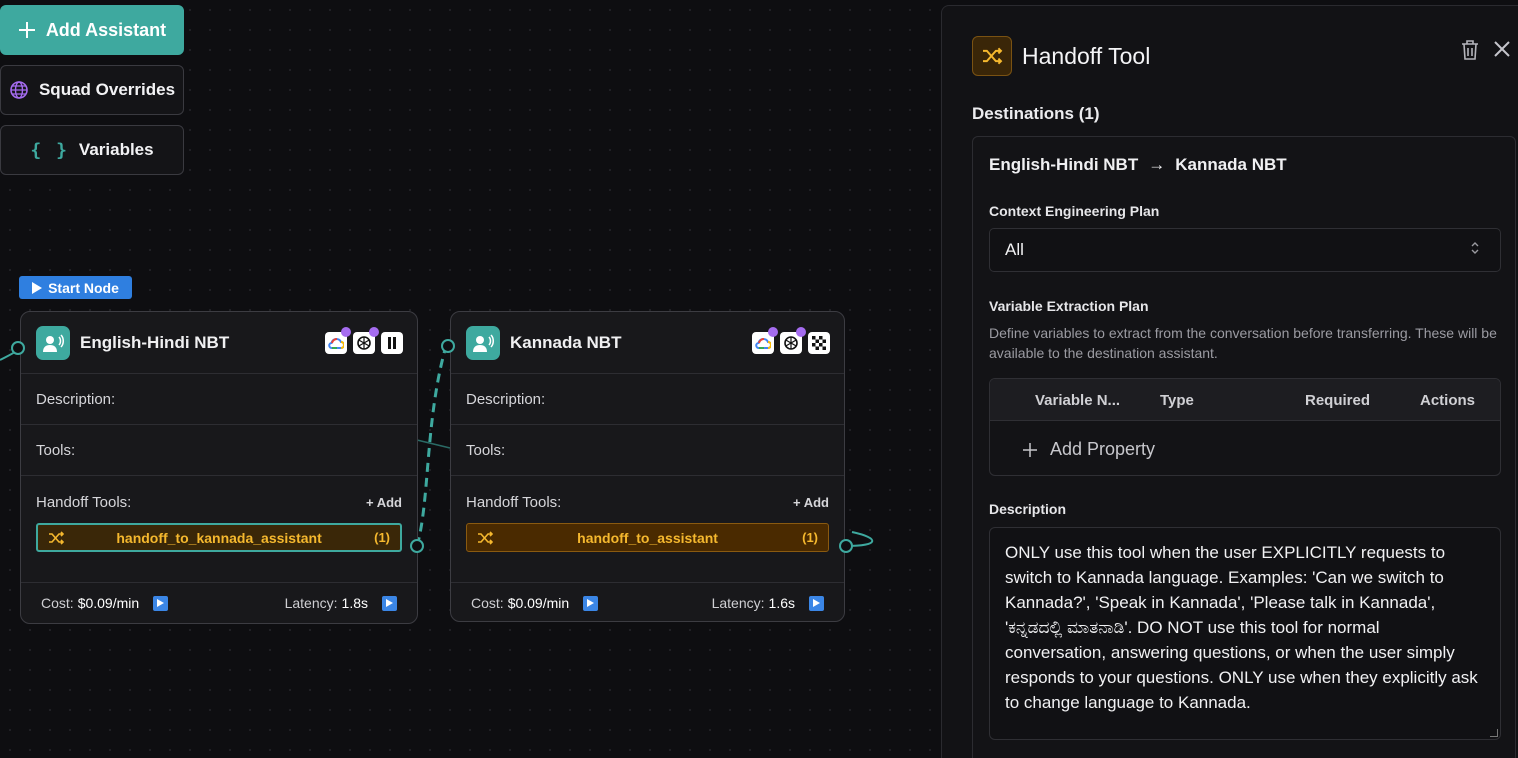 The image size is (1518, 758). I want to click on node-footer: Cost: $0.09/min Latency: 1.8s, so click(219, 603).